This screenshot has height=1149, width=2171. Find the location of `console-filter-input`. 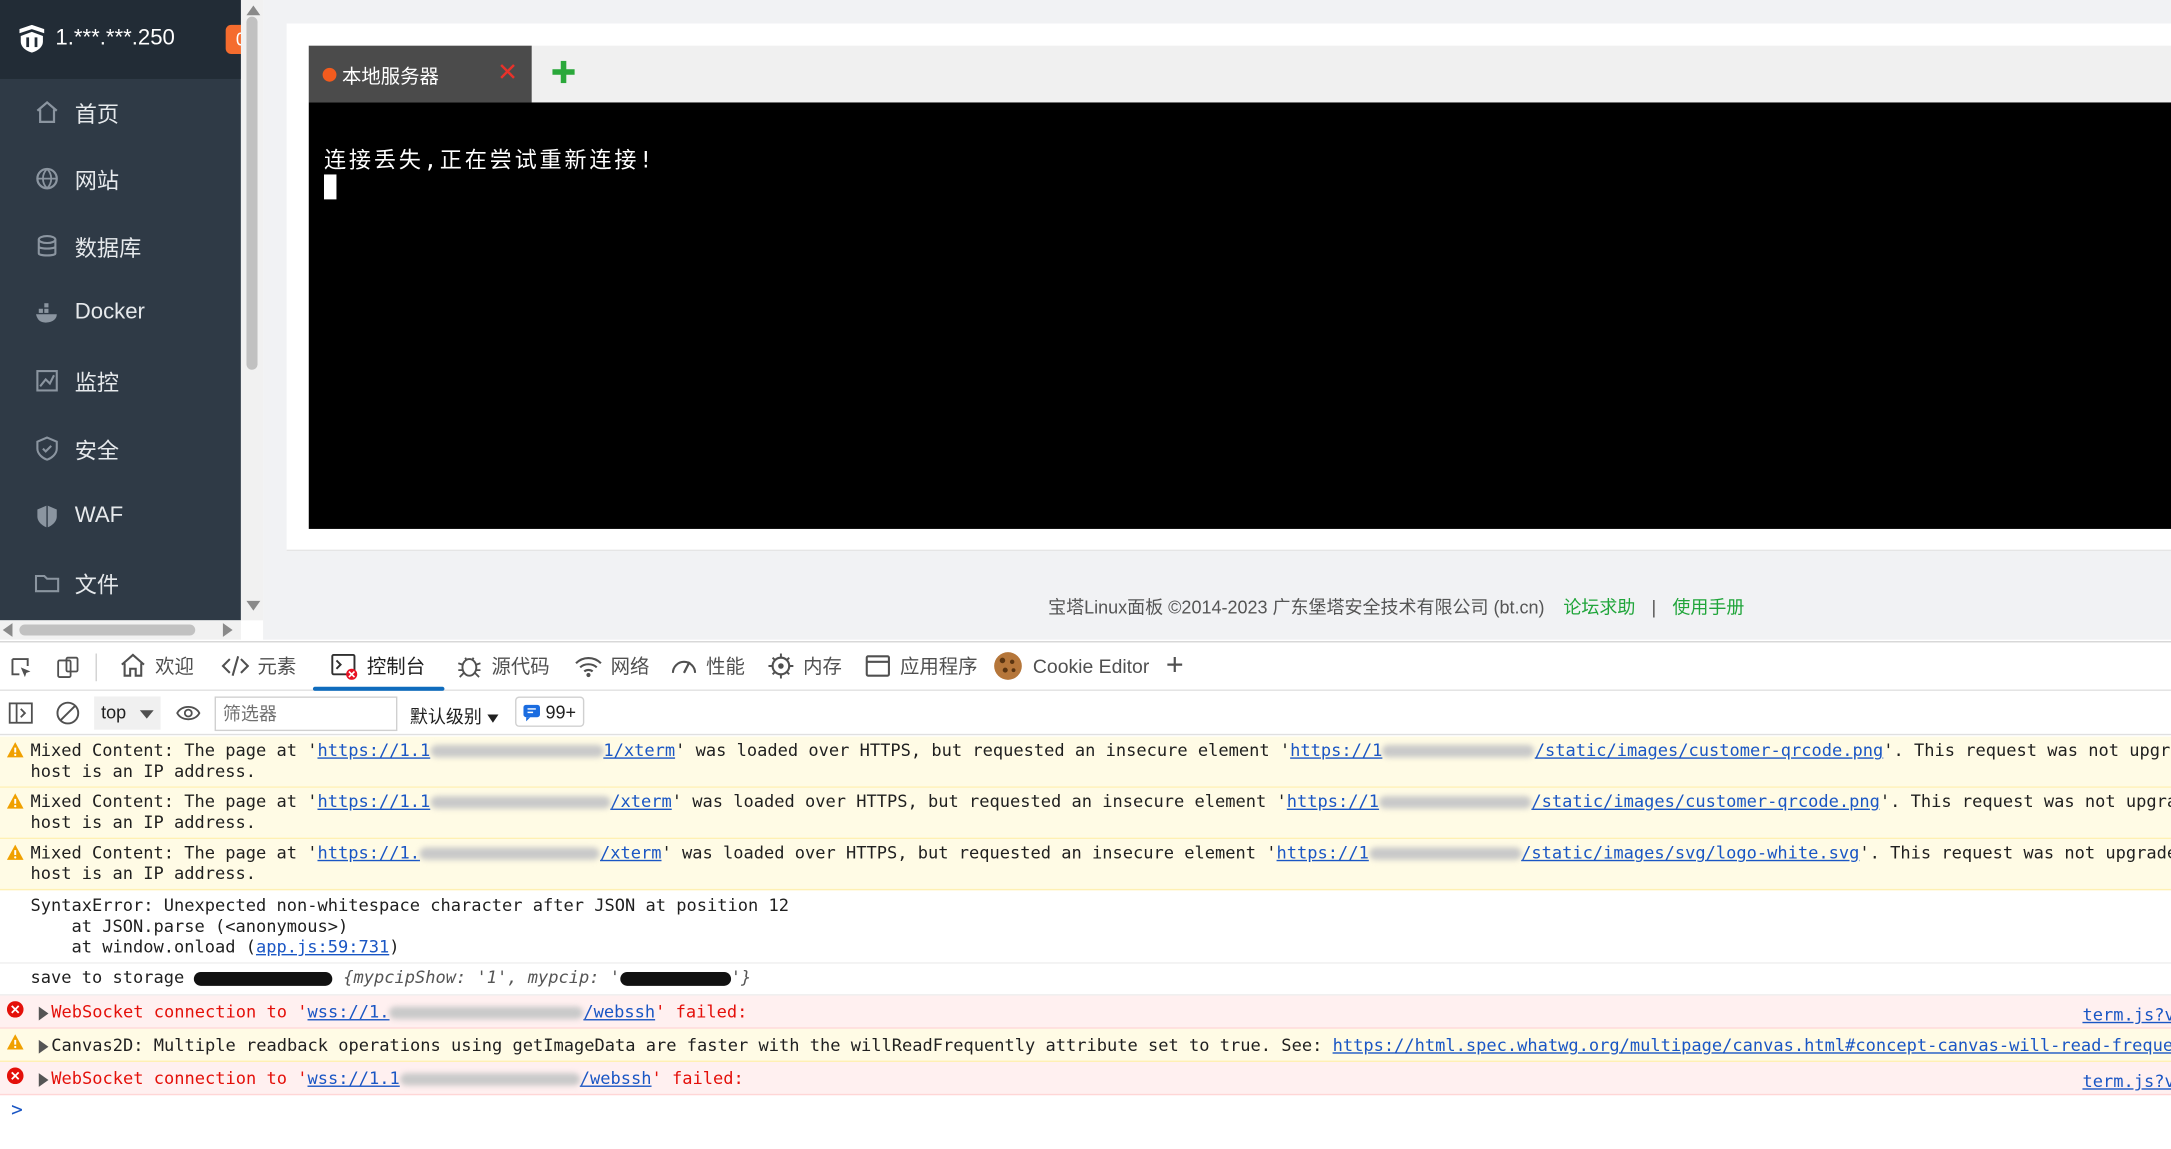

console-filter-input is located at coordinates (306, 714).